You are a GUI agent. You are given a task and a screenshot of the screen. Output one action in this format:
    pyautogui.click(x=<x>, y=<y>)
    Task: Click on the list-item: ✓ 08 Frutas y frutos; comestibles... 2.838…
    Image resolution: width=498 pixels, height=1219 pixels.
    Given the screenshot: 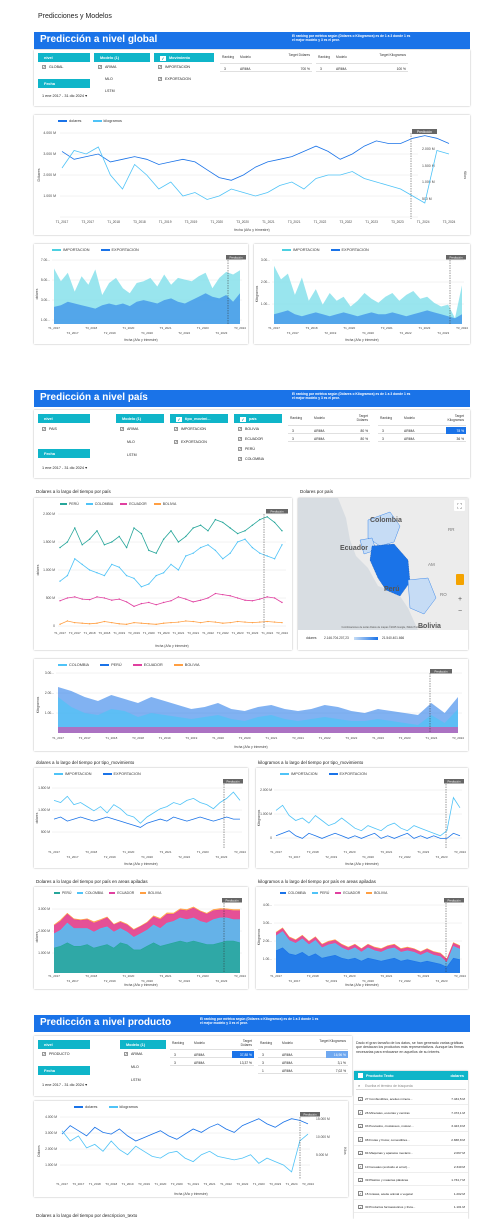 What is the action you would take?
    pyautogui.click(x=411, y=1140)
    